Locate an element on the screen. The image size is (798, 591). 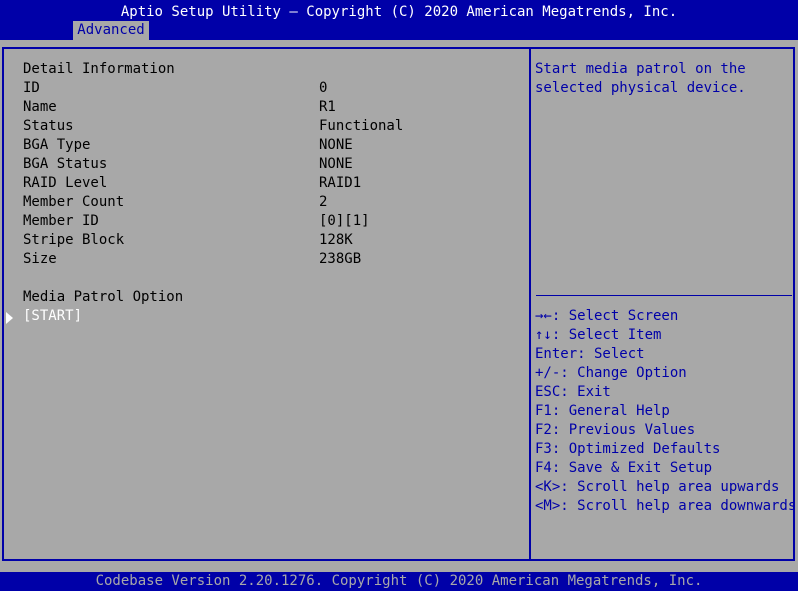
key-f4: F4: Save & Exit Setup is located at coordinates (624, 468).